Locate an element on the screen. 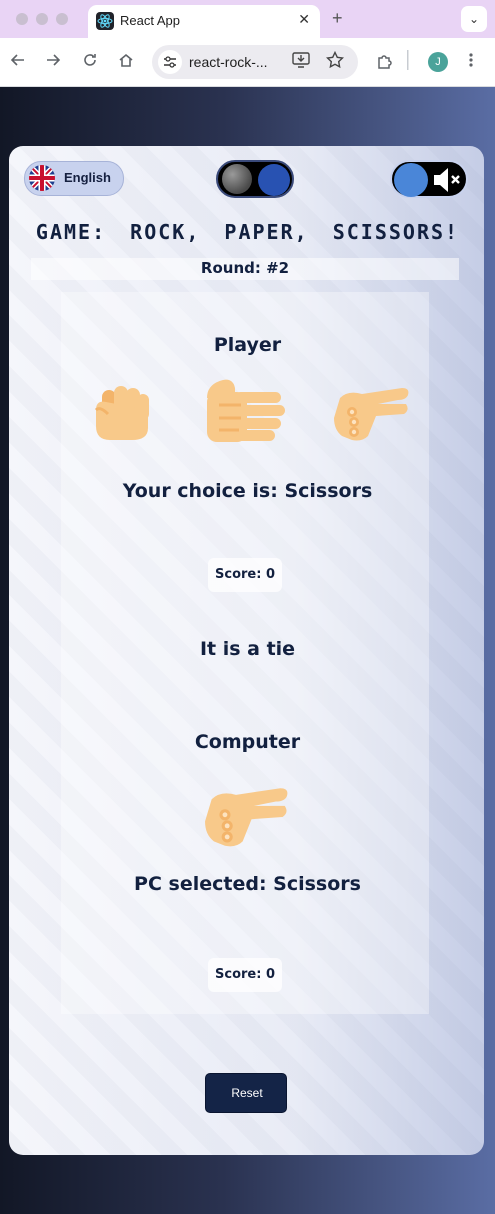  forward-icon is located at coordinates (53, 62).